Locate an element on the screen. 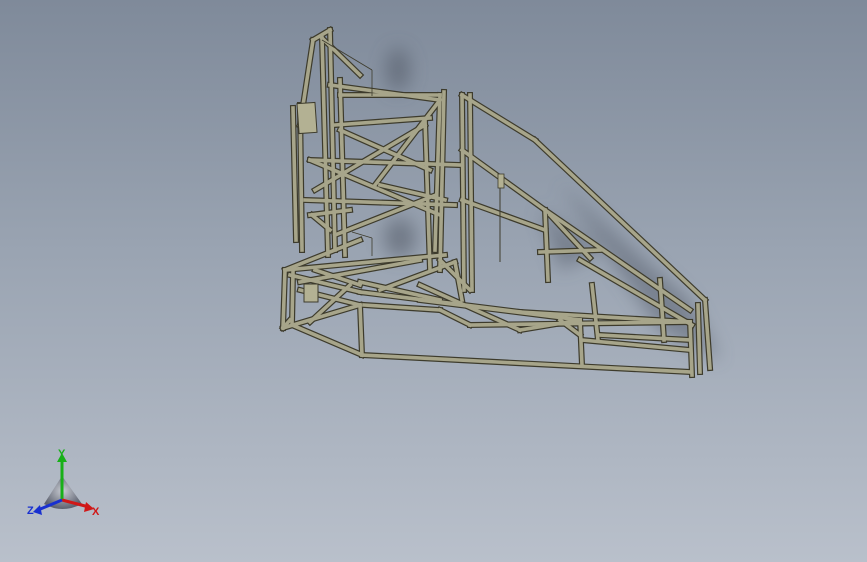  y-axis-label: Y is located at coordinates (62, 454).